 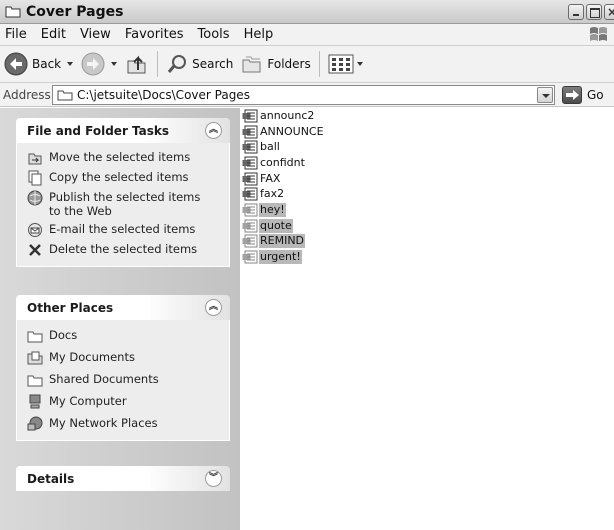 What do you see at coordinates (289, 64) in the screenshot?
I see `folders-label: Folders` at bounding box center [289, 64].